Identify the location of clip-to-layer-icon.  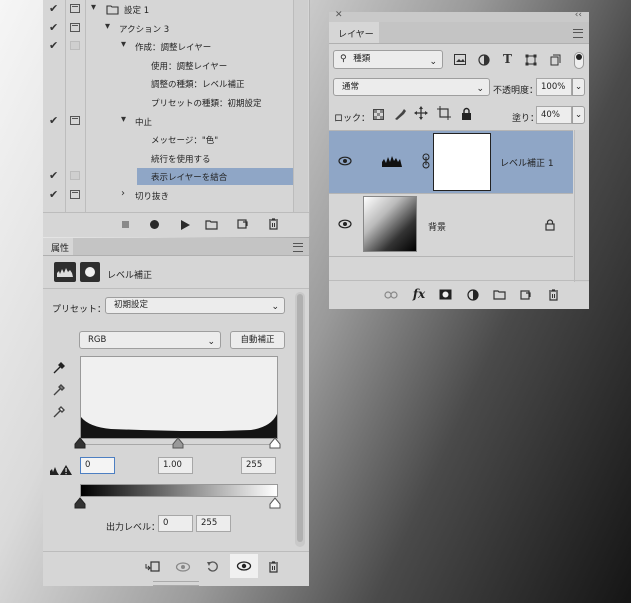
(153, 566).